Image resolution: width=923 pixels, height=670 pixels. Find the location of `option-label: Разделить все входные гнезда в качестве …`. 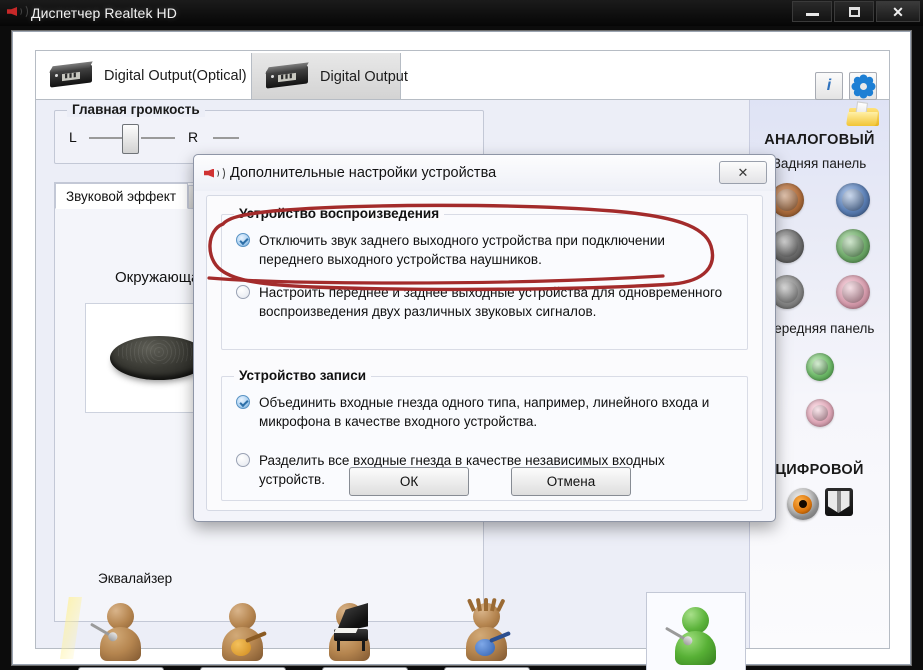

option-label: Разделить все входные гнезда в качестве … is located at coordinates (462, 470).